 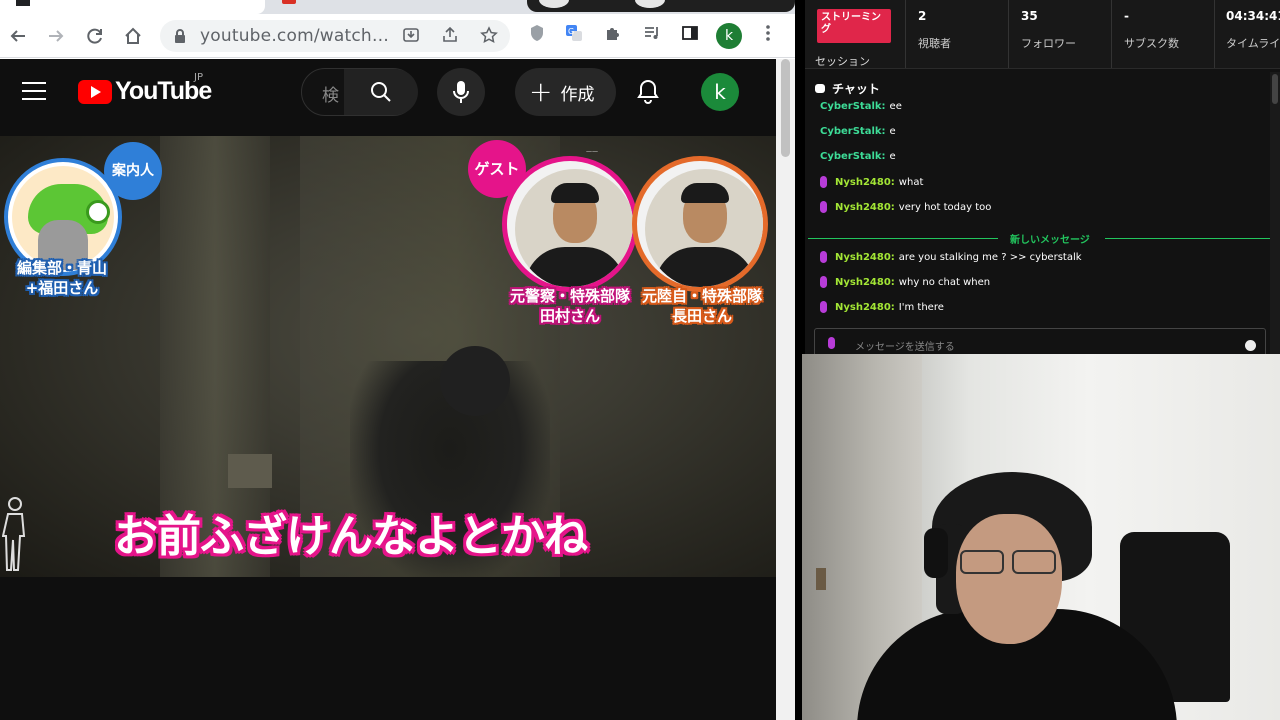 What do you see at coordinates (1151, 43) in the screenshot?
I see `subscriptions-label: サブスク数` at bounding box center [1151, 43].